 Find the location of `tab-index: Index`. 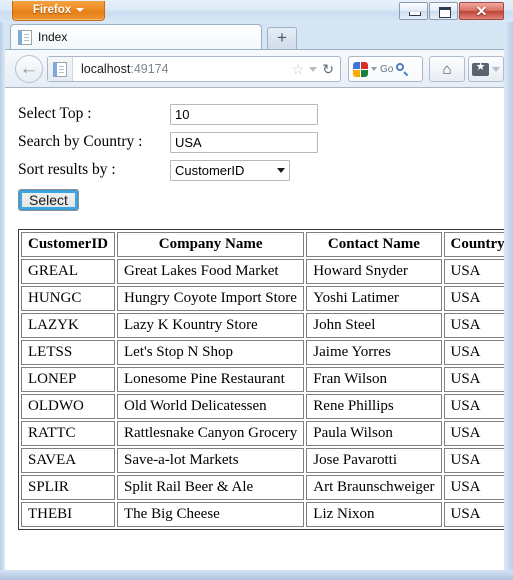

tab-index: Index is located at coordinates (136, 36).